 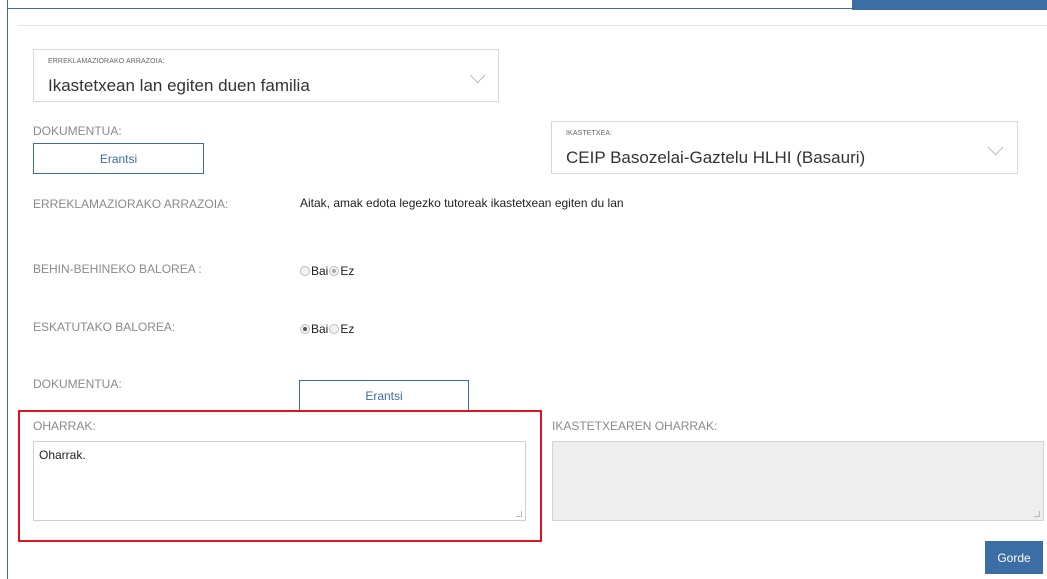 What do you see at coordinates (305, 271) in the screenshot?
I see `provisional-radio-bai` at bounding box center [305, 271].